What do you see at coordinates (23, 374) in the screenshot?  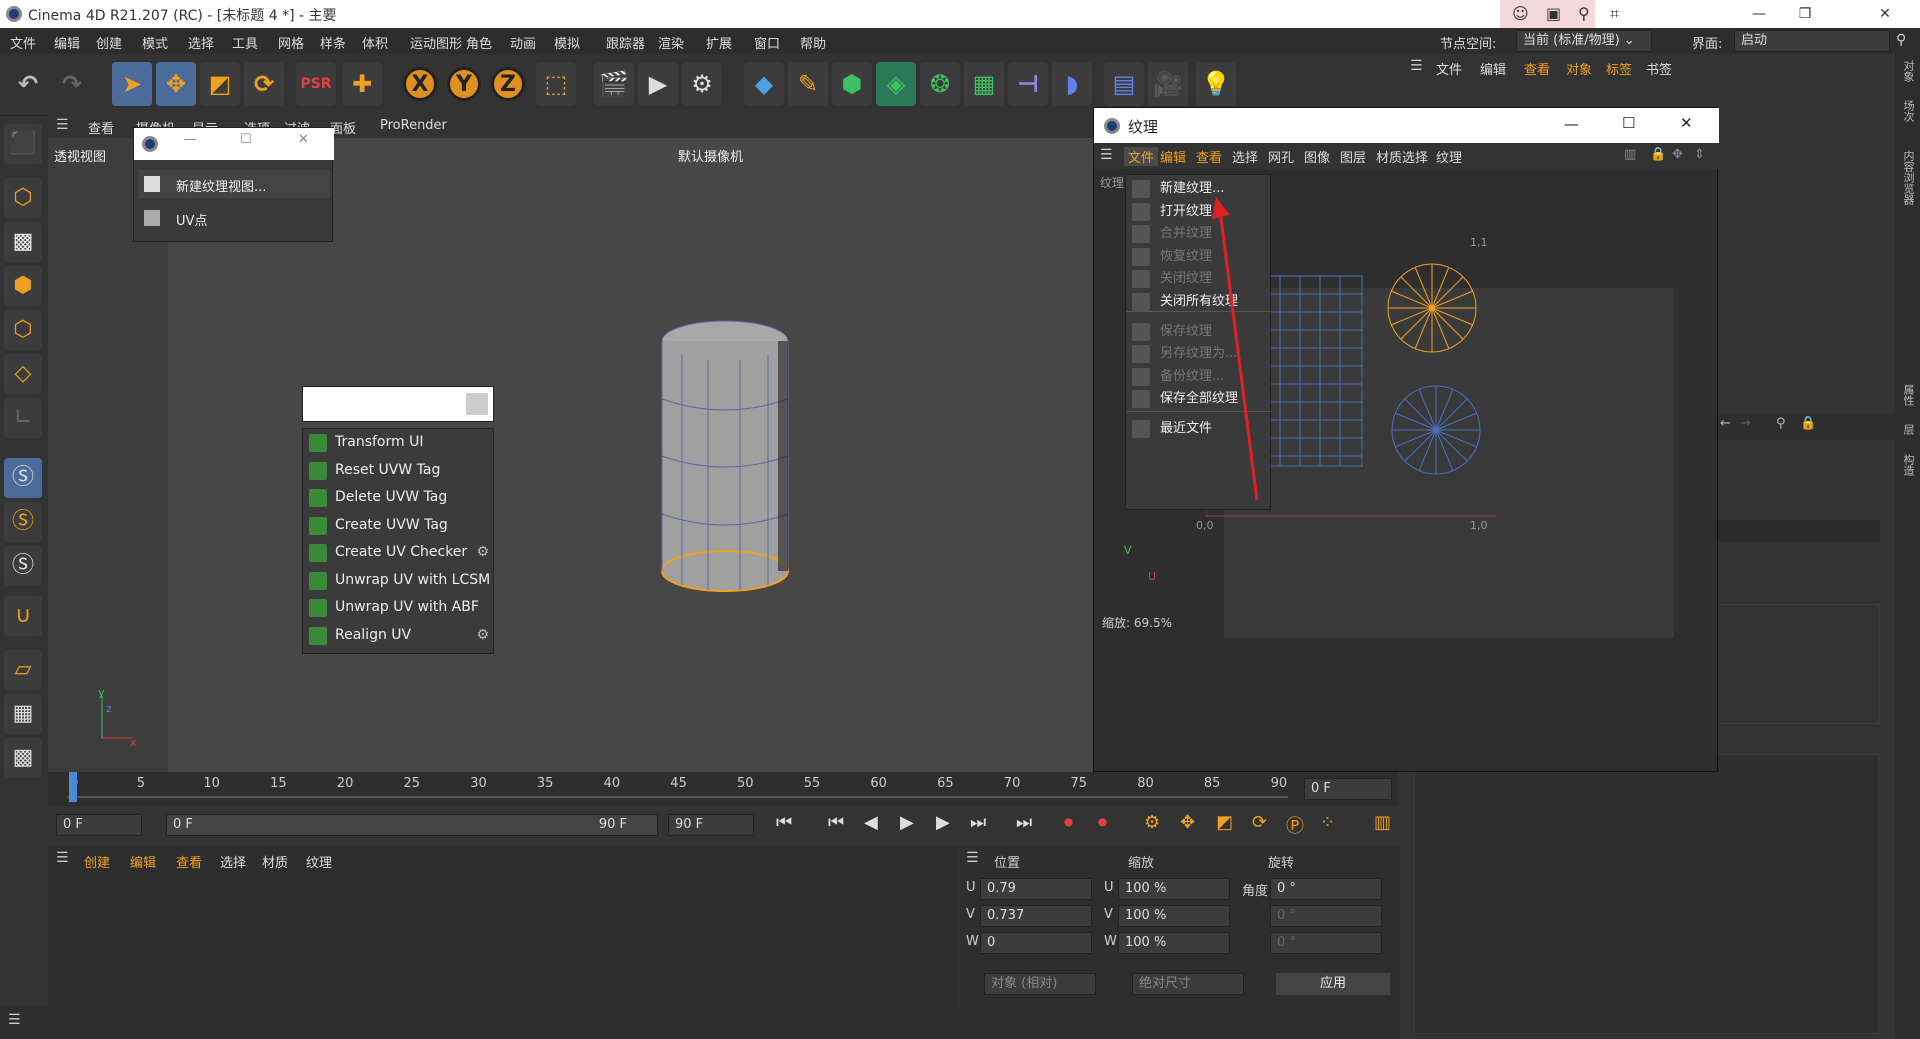 I see `polygons-mode-icon: ◇` at bounding box center [23, 374].